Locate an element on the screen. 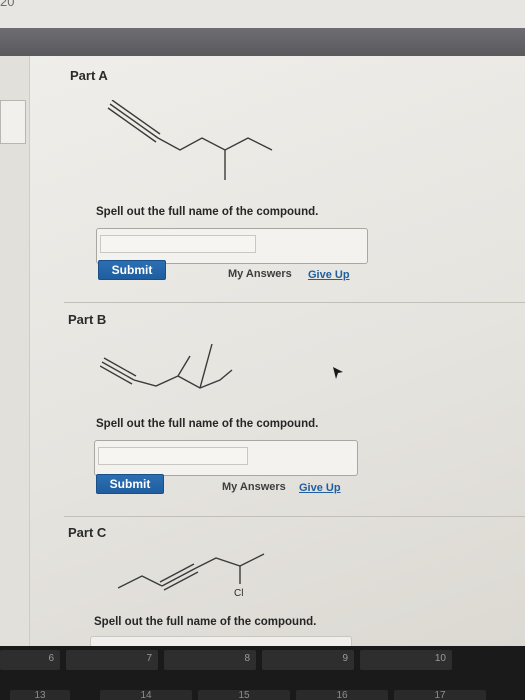 This screenshot has width=525, height=700. part-a-title: Part A is located at coordinates (89, 75).